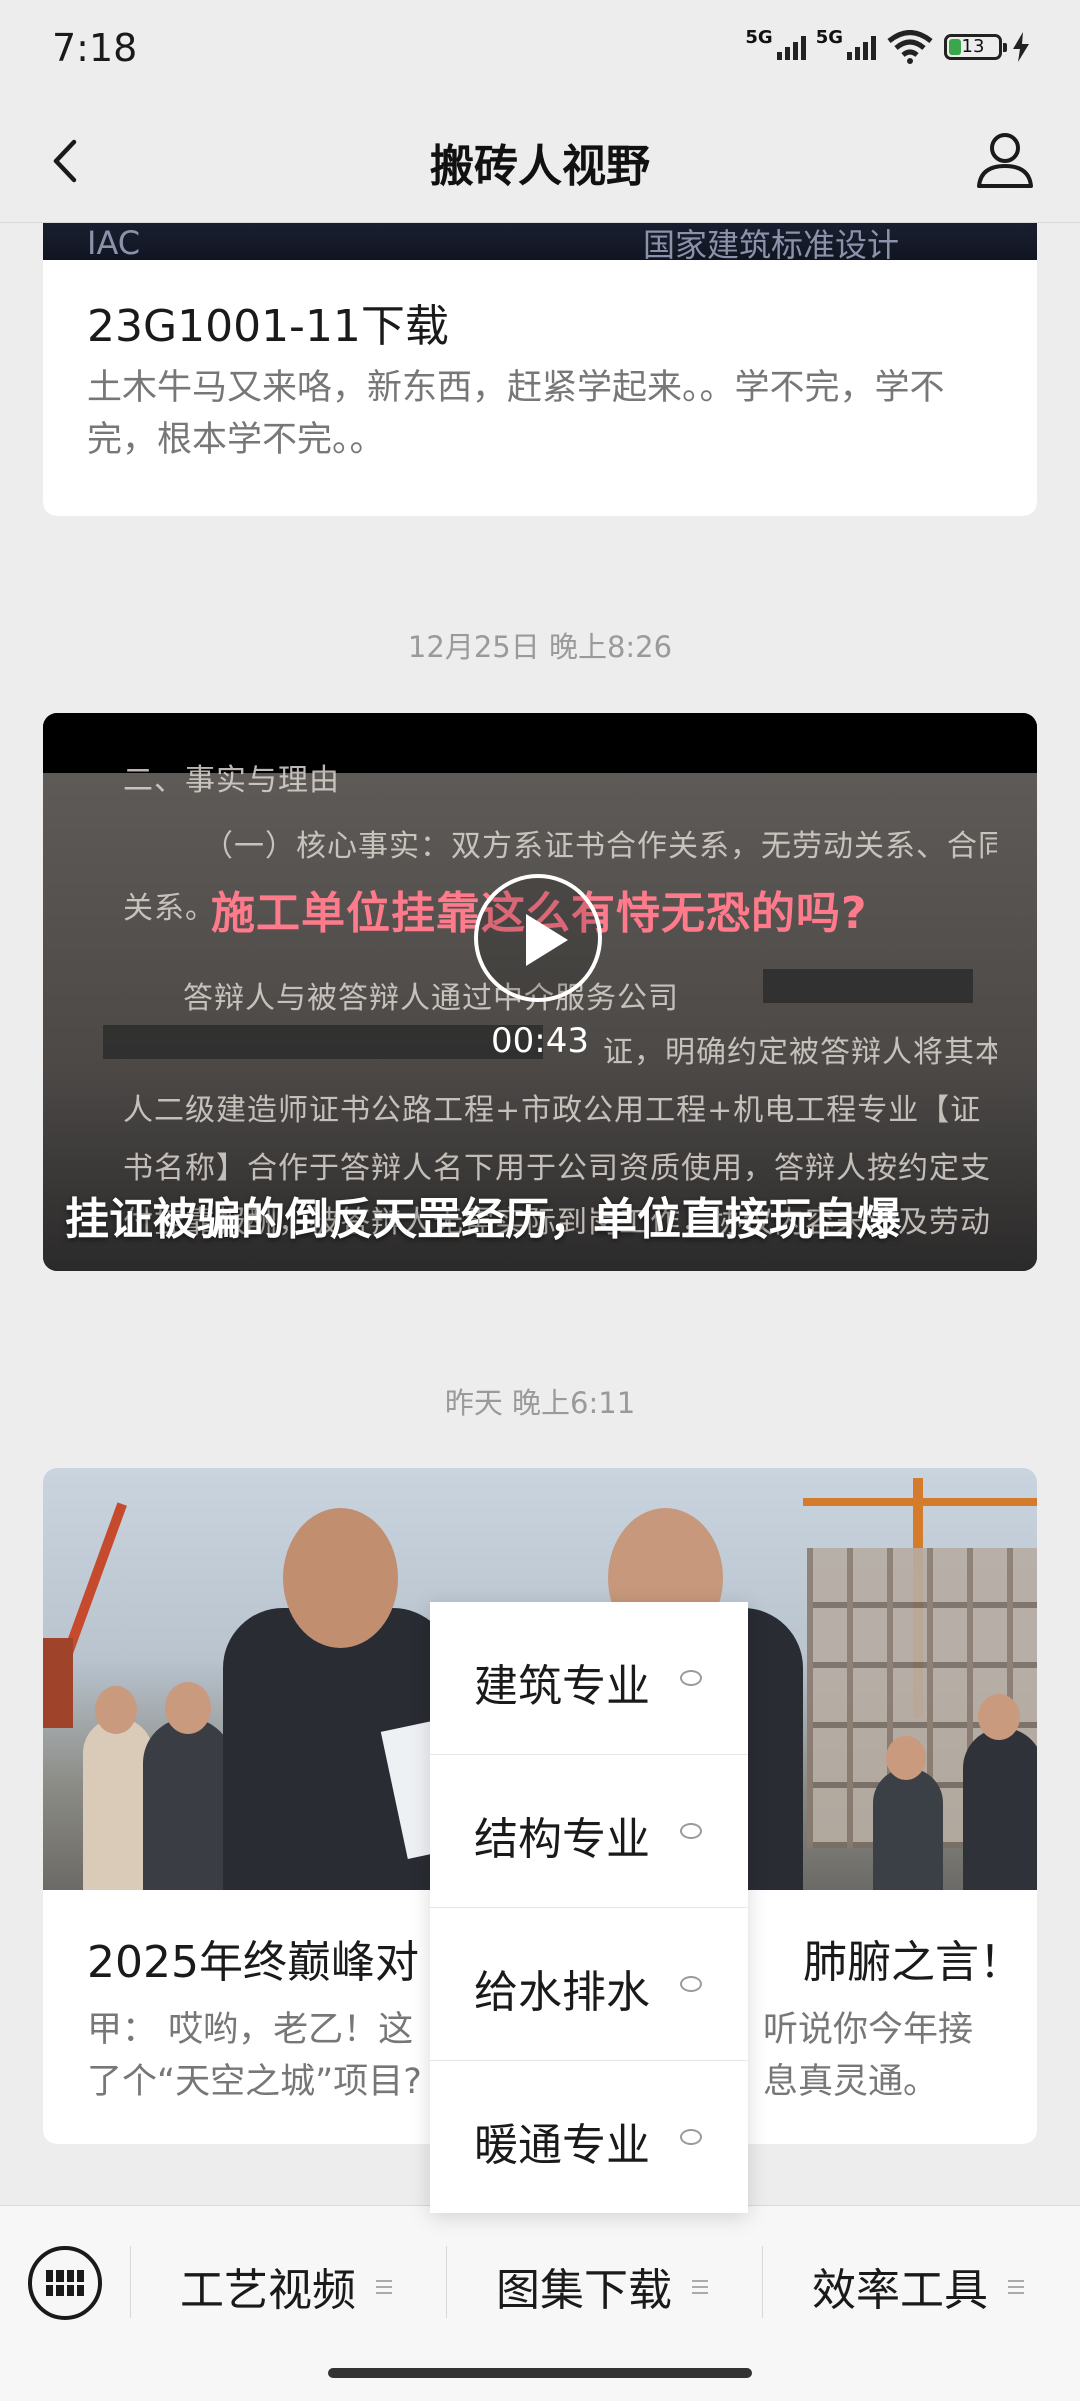 The image size is (1080, 2401). What do you see at coordinates (791, 47) in the screenshot?
I see `signal-icon` at bounding box center [791, 47].